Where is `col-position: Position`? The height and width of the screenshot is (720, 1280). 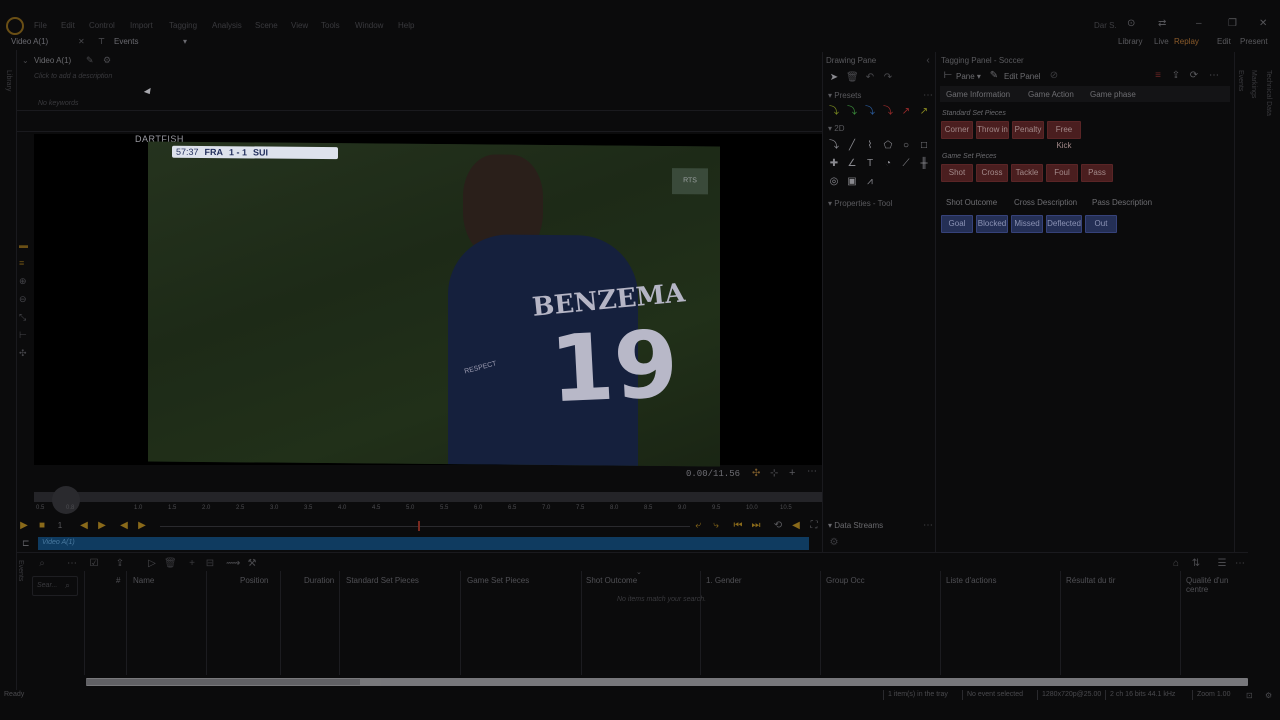
col-position: Position is located at coordinates (254, 580).